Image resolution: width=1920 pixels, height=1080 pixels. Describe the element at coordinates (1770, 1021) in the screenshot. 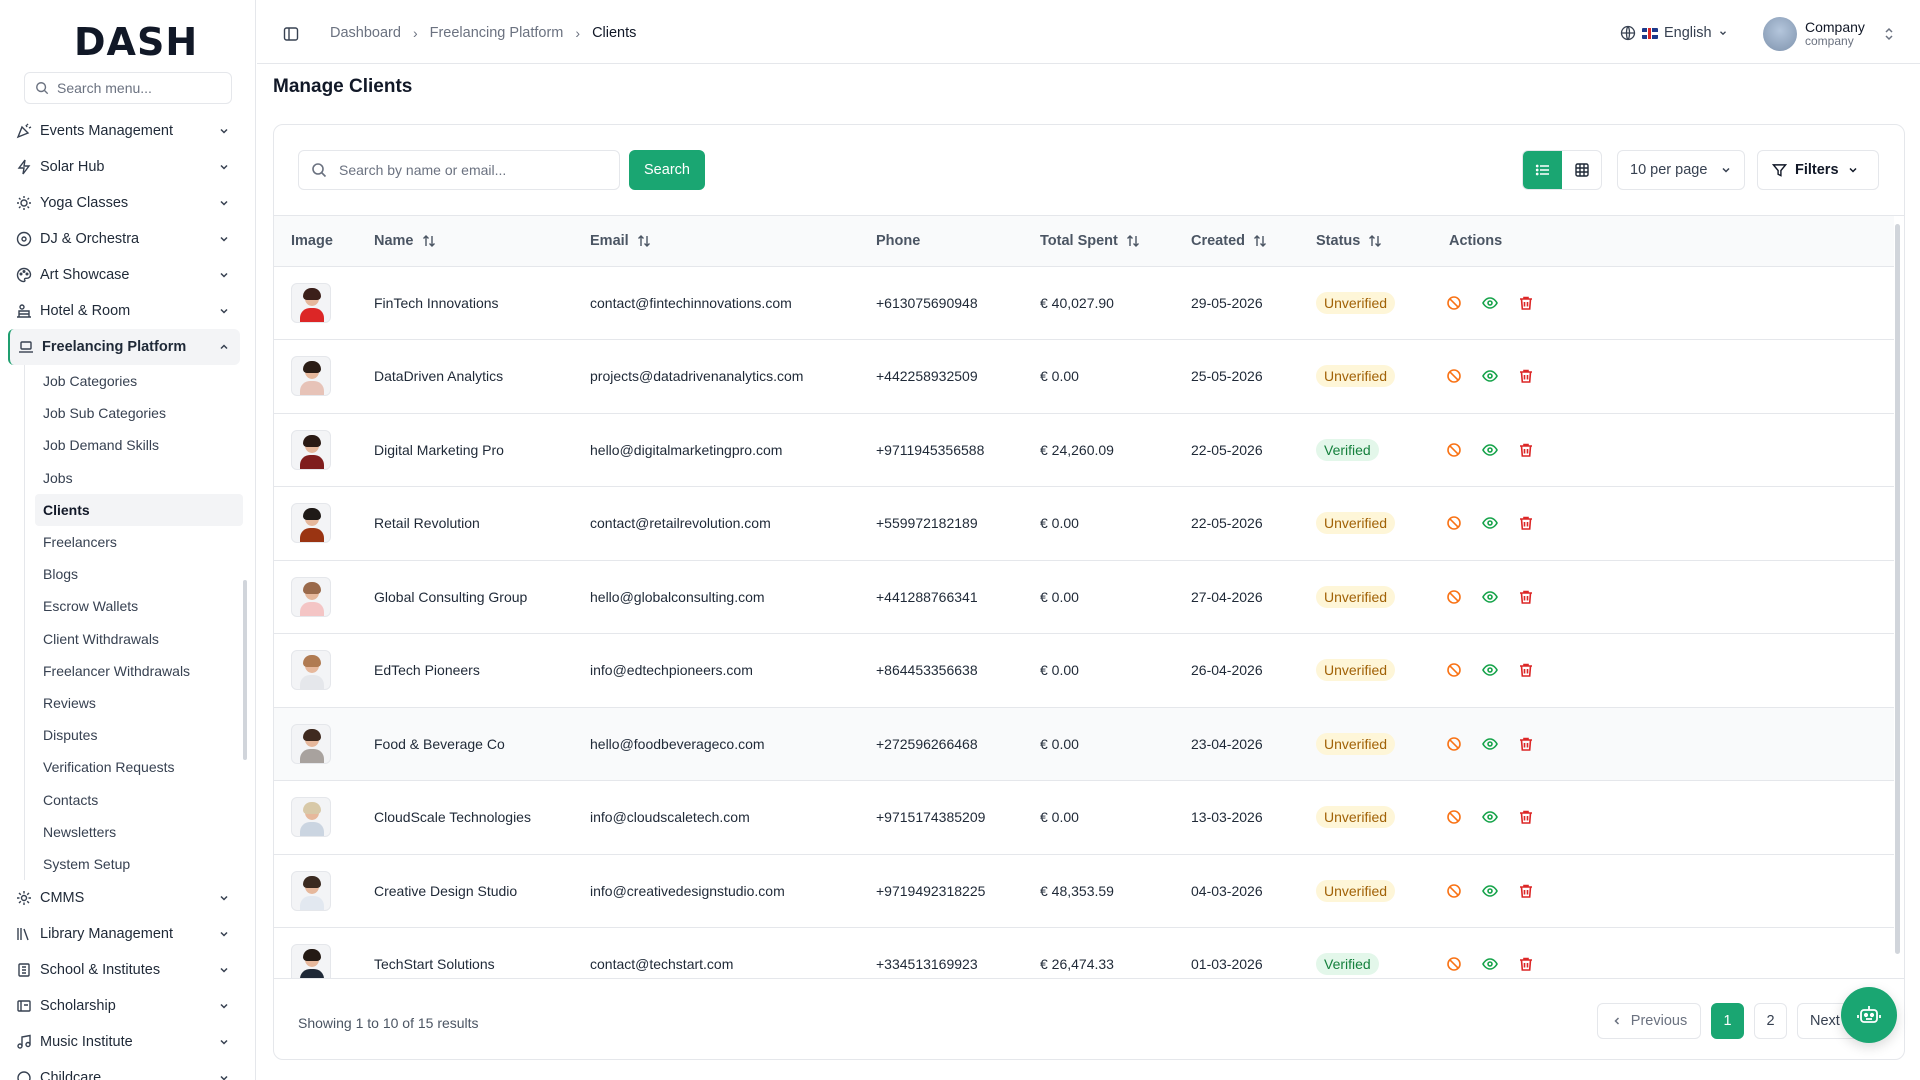

I see `page-2-button: 2` at that location.